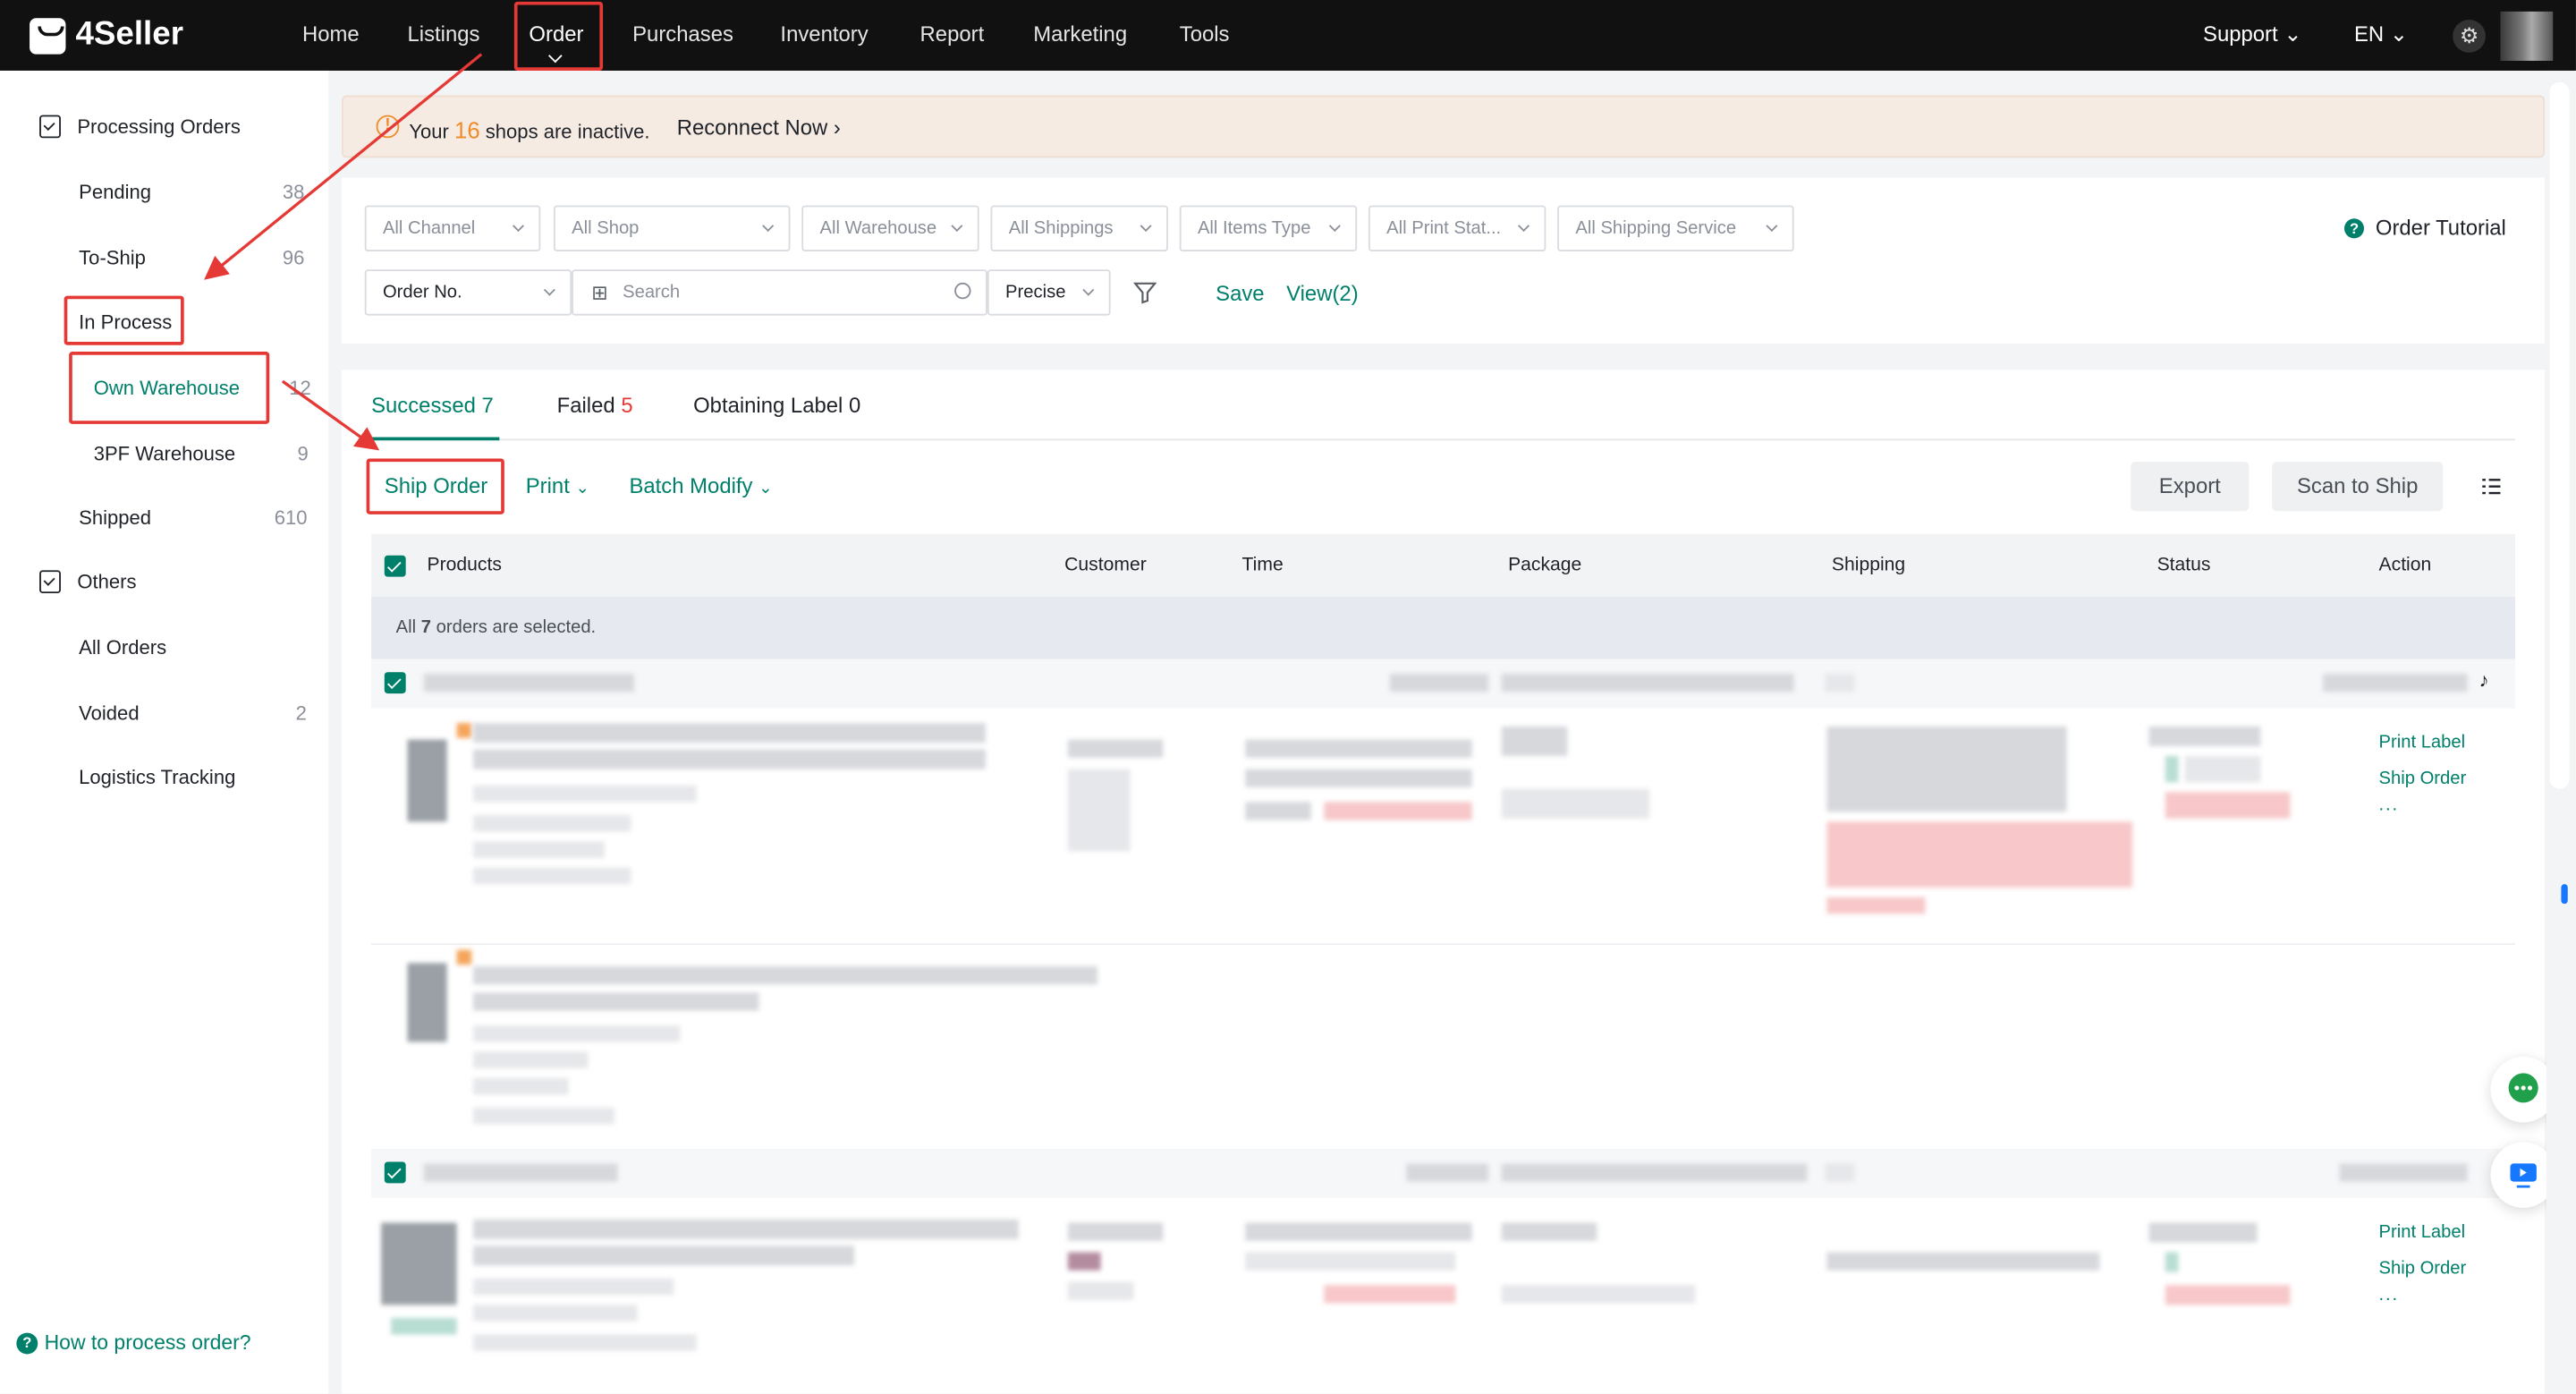 The height and width of the screenshot is (1394, 2576). What do you see at coordinates (444, 34) in the screenshot?
I see `nav-listings: Listings` at bounding box center [444, 34].